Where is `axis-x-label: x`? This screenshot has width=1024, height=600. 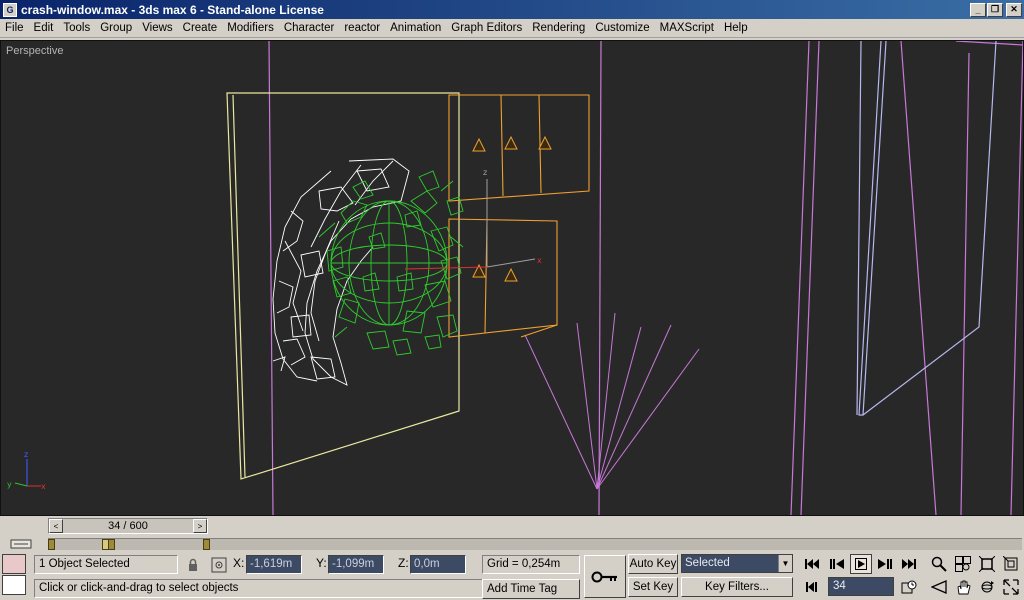 axis-x-label: x is located at coordinates (43, 486).